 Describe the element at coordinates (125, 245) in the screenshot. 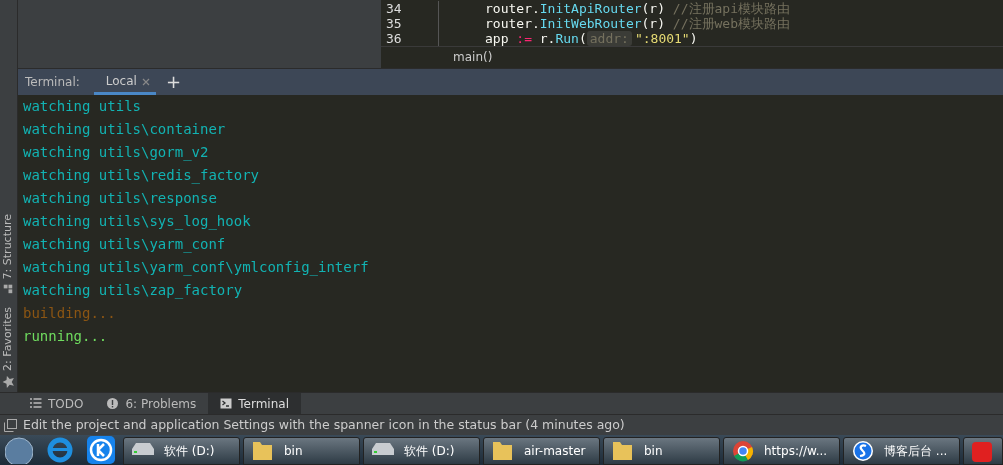

I see `output-line: watching utils\yarm_conf` at that location.